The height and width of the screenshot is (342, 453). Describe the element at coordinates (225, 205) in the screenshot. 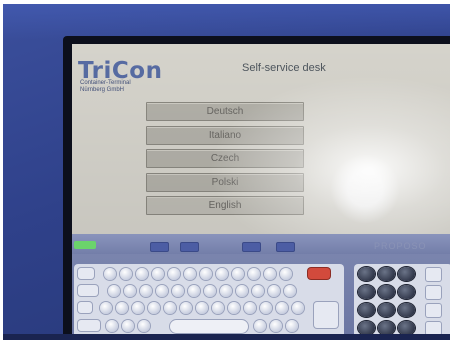

I see `language-button-english: English` at that location.